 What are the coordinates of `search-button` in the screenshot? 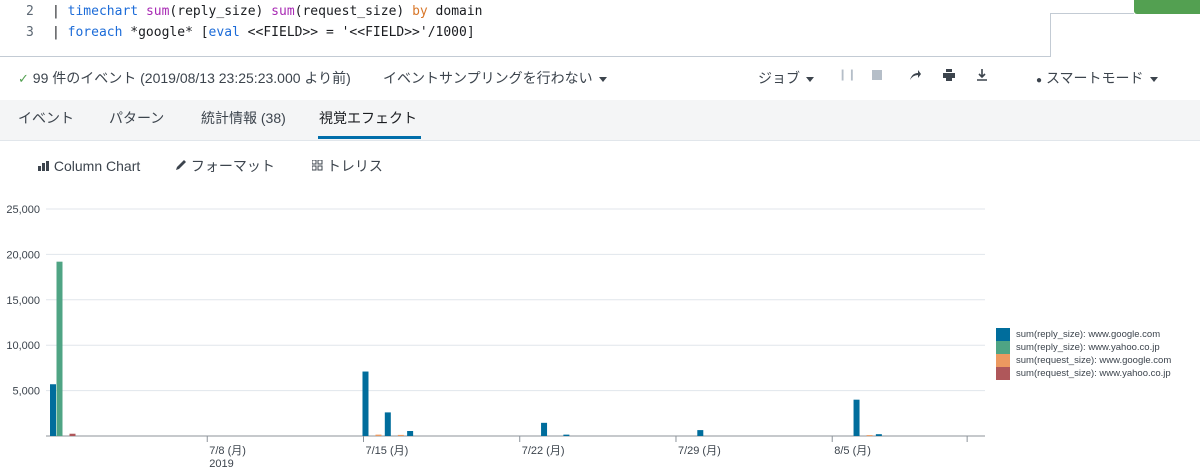 It's located at (1167, 7).